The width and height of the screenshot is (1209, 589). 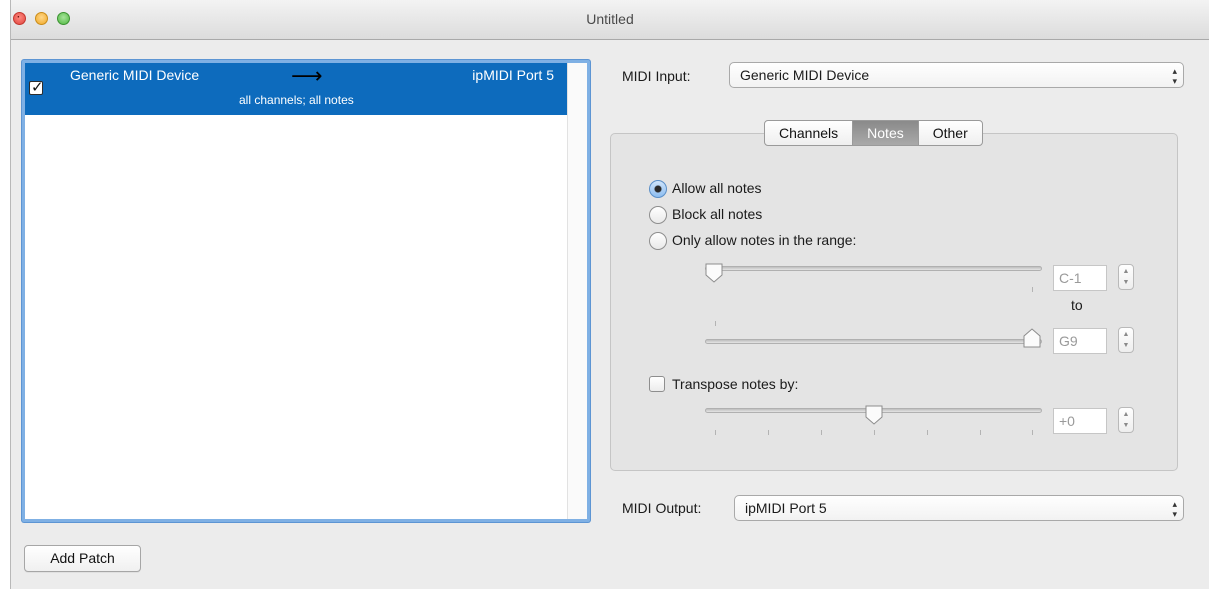 What do you see at coordinates (1077, 305) in the screenshot?
I see `range-to-label: to` at bounding box center [1077, 305].